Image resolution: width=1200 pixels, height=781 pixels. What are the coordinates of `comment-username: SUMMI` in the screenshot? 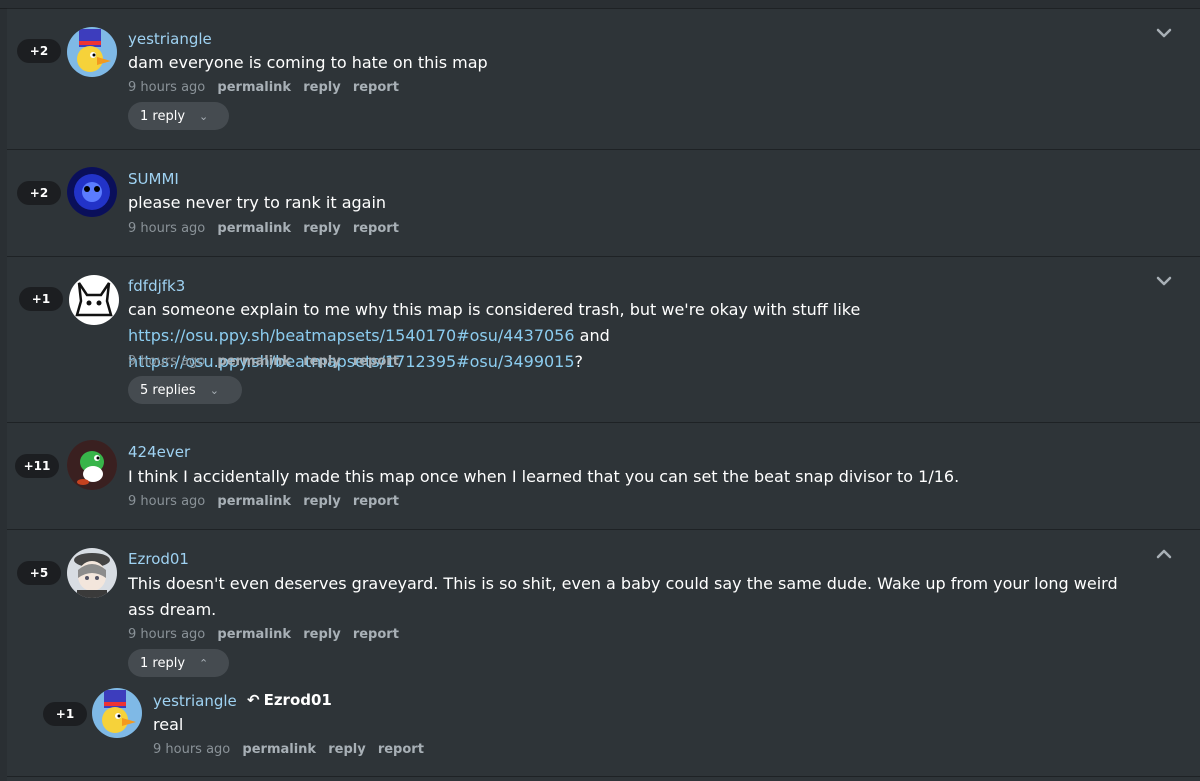 It's located at (153, 179).